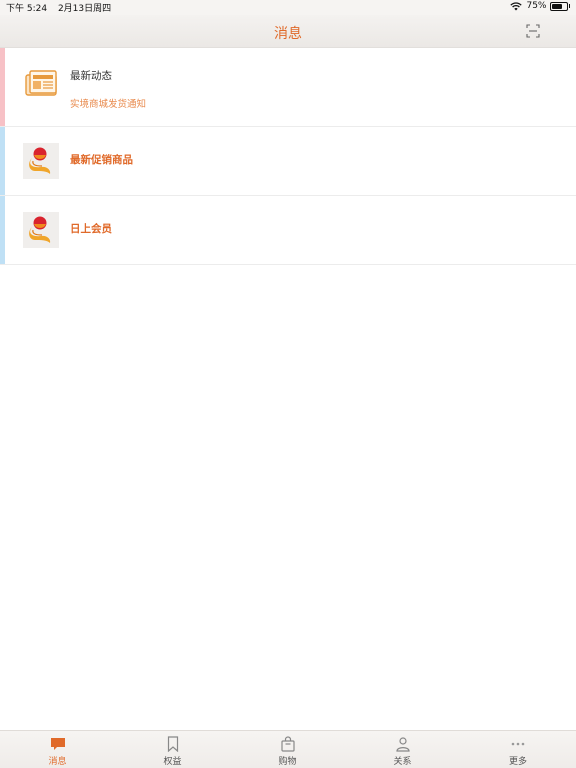  Describe the element at coordinates (57, 762) in the screenshot. I see `tab-label: 消息` at that location.